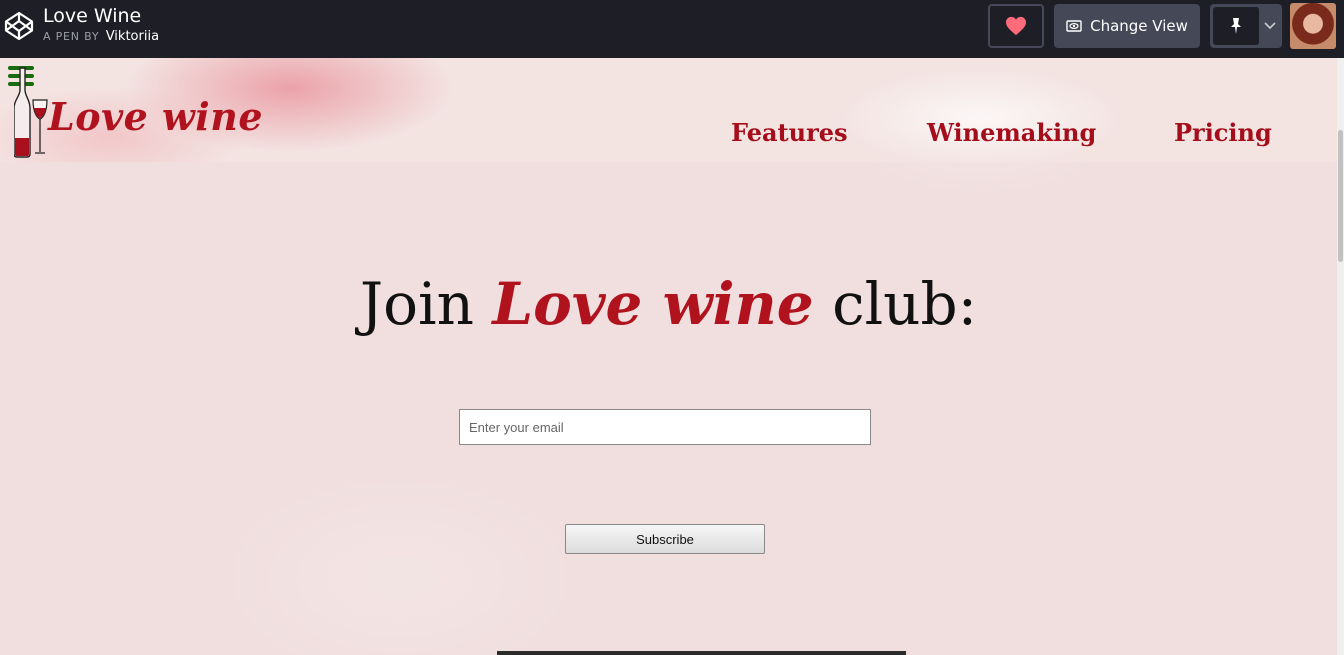 The height and width of the screenshot is (655, 1344). Describe the element at coordinates (672, 29) in the screenshot. I see `codepen-topbar: Love Wine A PEN BY Viktoriia Change View` at that location.